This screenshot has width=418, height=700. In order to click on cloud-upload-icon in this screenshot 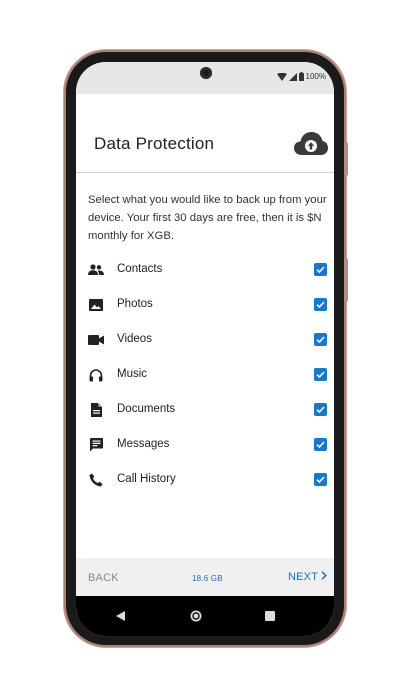, I will do `click(311, 145)`.